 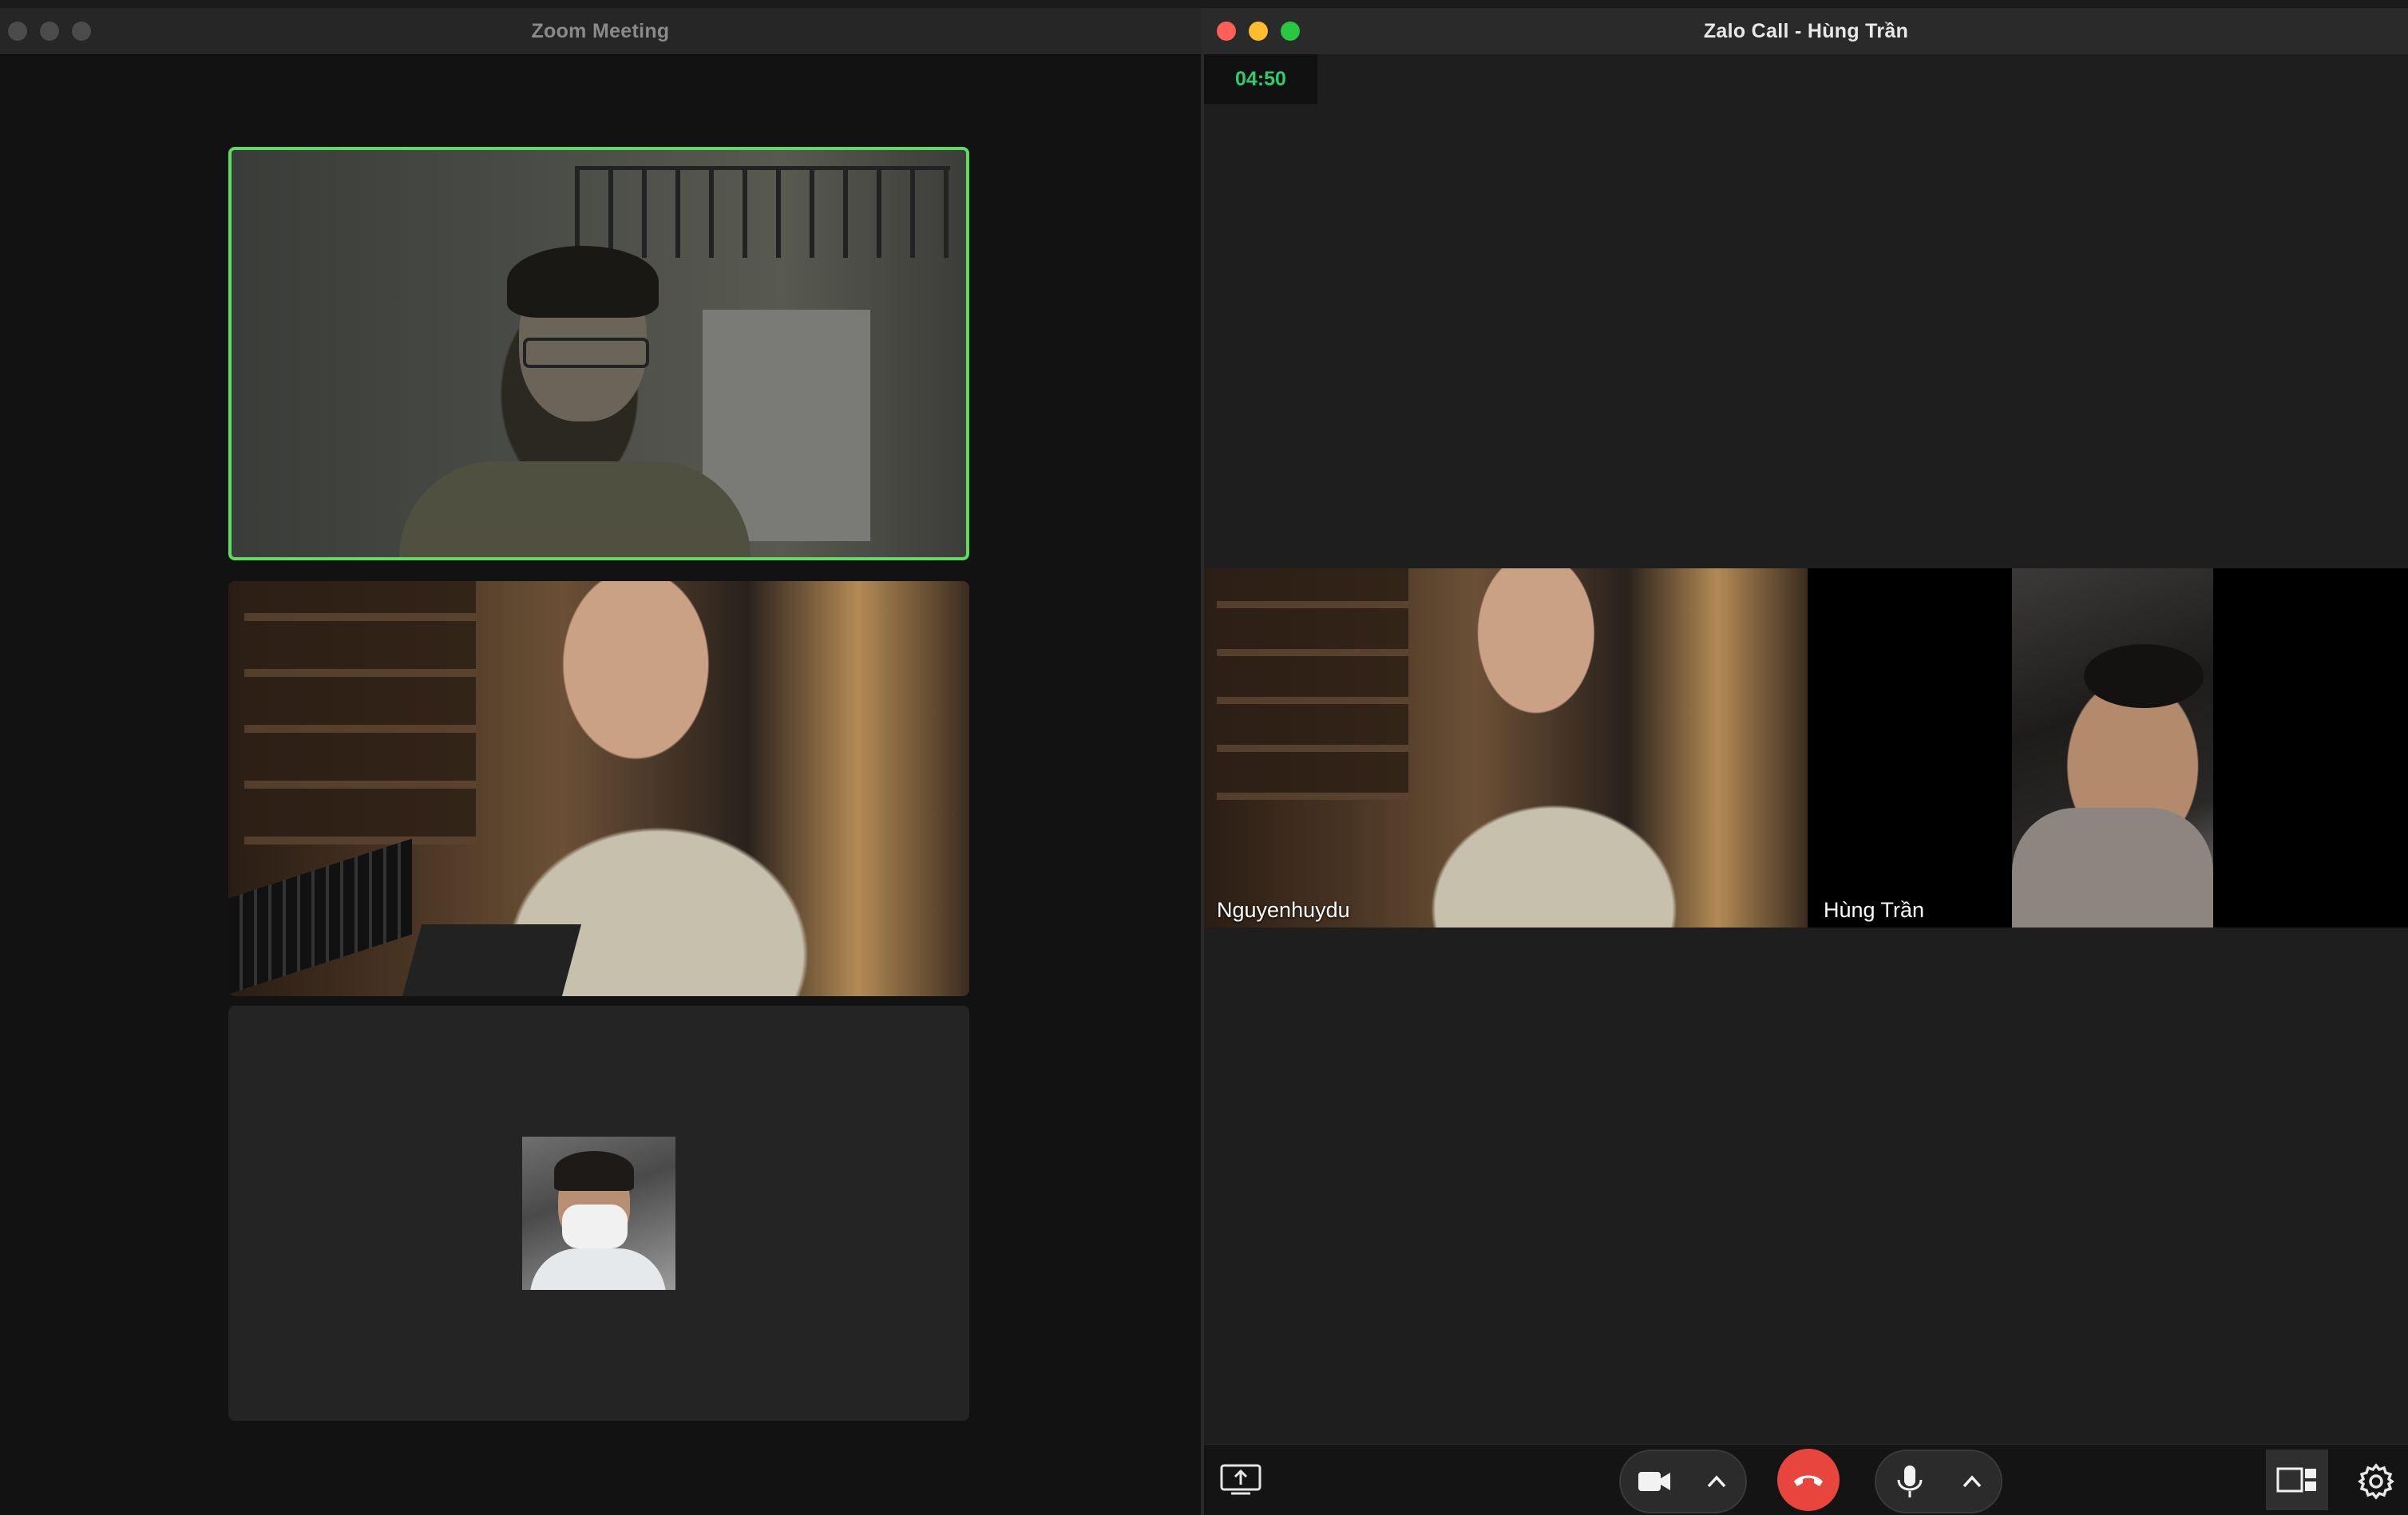 I want to click on mic-options-button, so click(x=1972, y=1481).